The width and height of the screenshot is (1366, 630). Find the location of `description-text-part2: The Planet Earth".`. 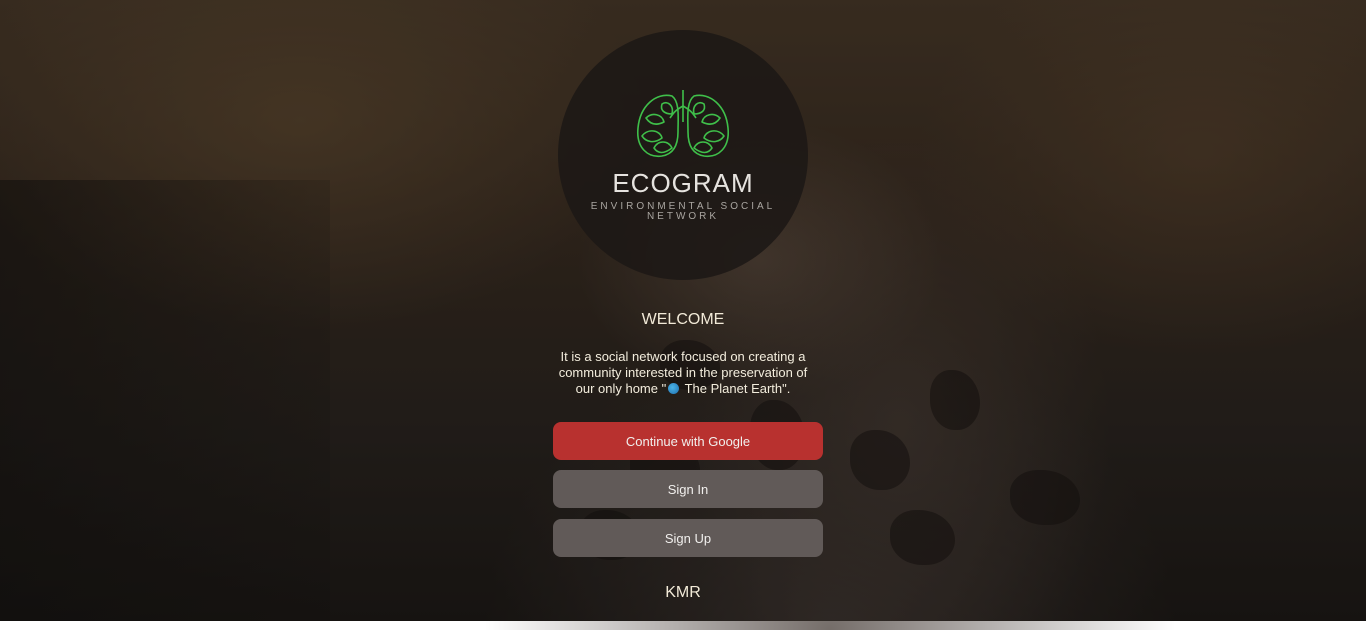

description-text-part2: The Planet Earth". is located at coordinates (736, 388).